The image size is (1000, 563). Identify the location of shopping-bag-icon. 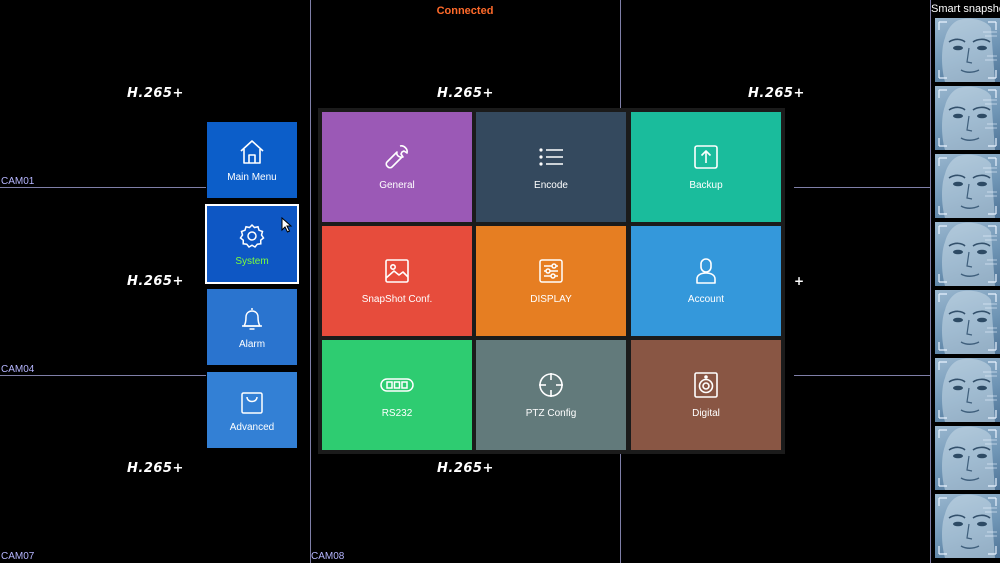
(252, 402).